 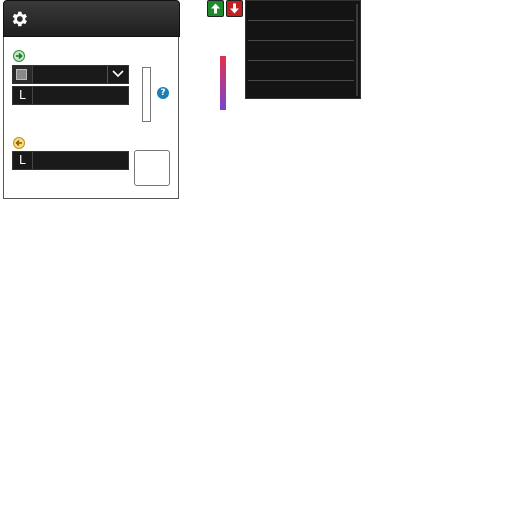 What do you see at coordinates (146, 94) in the screenshot?
I see `input-level-meter` at bounding box center [146, 94].